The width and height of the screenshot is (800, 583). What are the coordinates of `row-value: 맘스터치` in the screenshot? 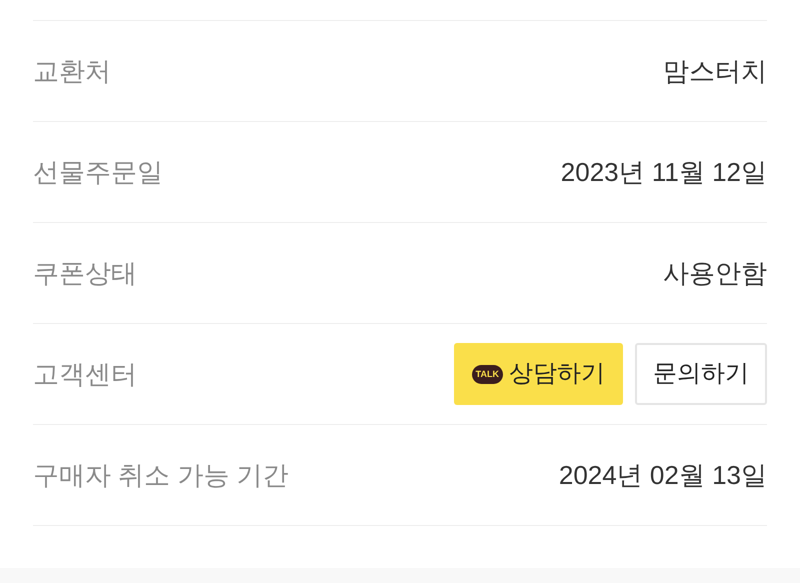 It's located at (715, 71).